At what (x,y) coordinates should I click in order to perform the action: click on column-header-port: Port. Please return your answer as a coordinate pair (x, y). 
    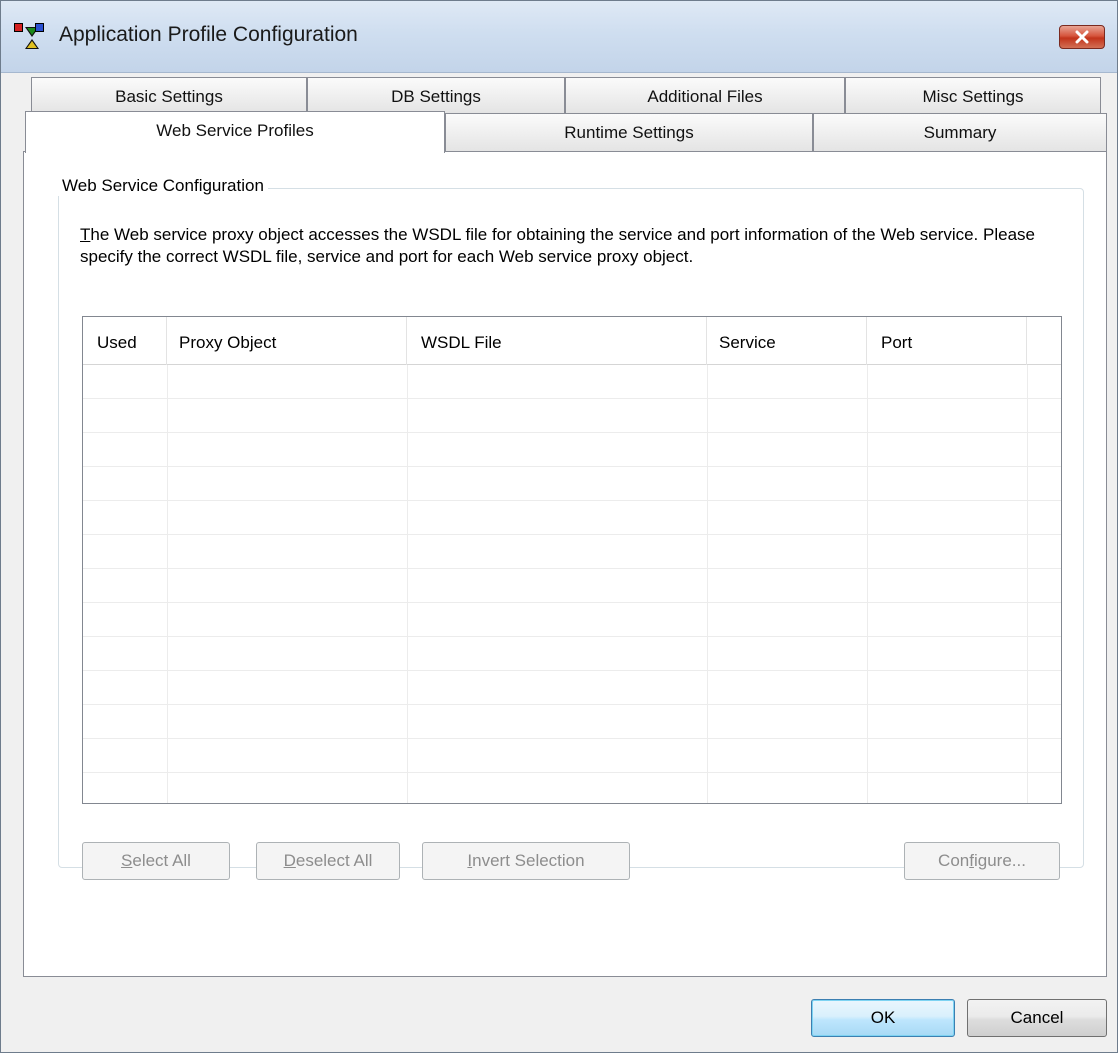
    Looking at the image, I should click on (947, 341).